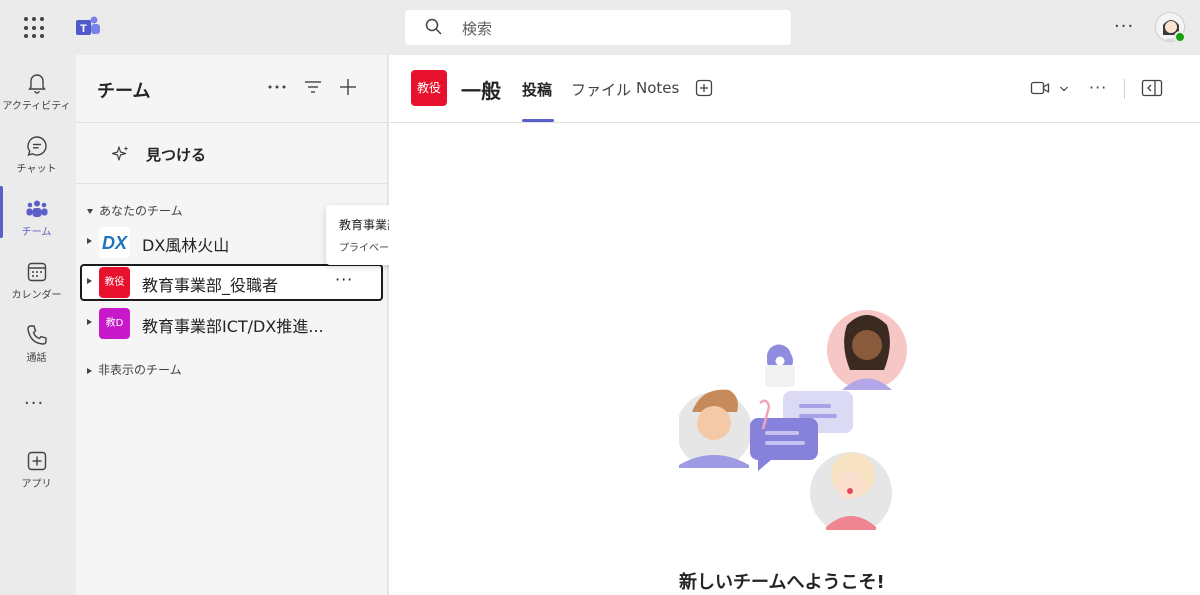 The width and height of the screenshot is (1200, 595). I want to click on team-tile: 教D, so click(114, 323).